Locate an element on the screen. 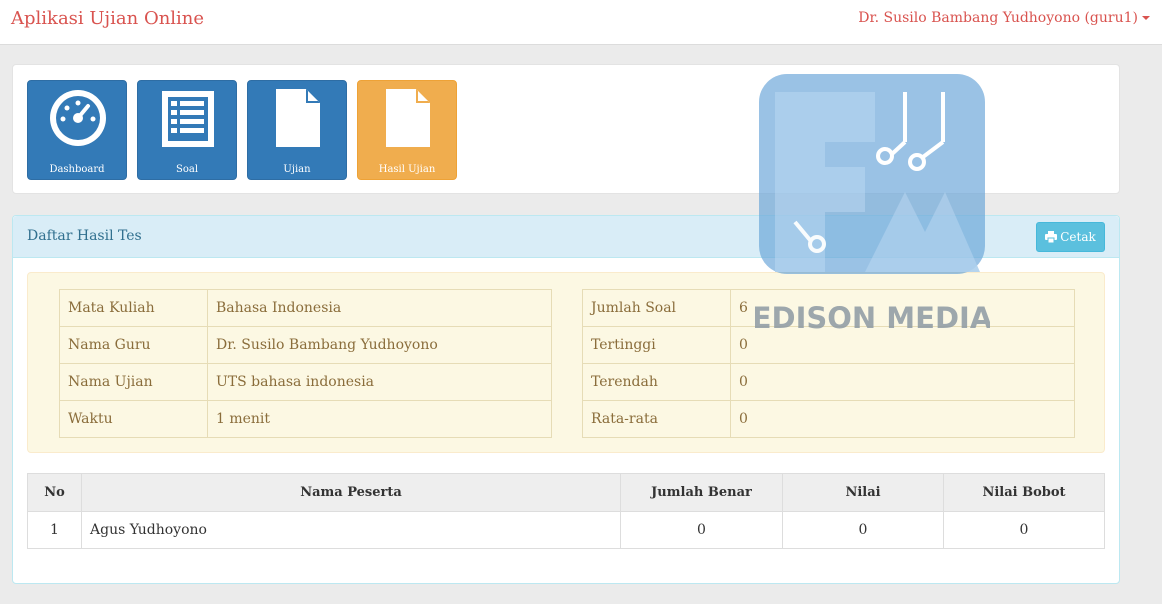 The image size is (1162, 604). stat-label: Terendah is located at coordinates (656, 382).